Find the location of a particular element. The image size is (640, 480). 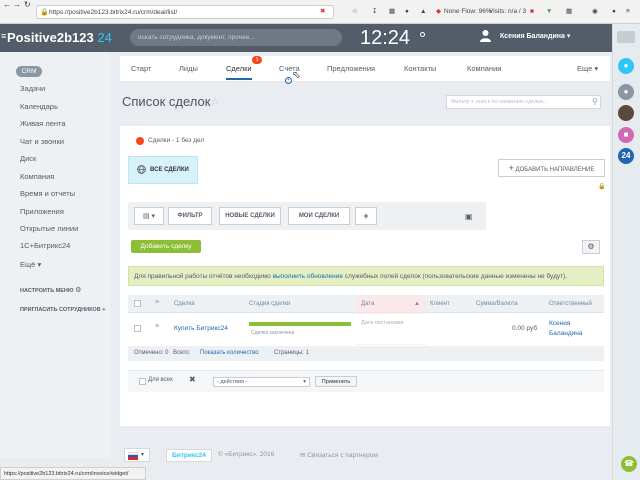

forward-icon: → is located at coordinates (17, 4).